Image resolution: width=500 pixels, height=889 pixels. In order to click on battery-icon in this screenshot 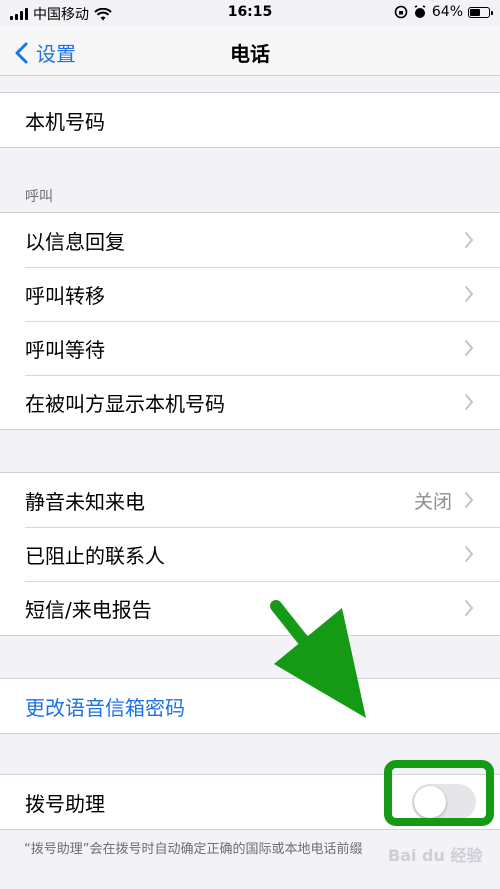, I will do `click(480, 12)`.